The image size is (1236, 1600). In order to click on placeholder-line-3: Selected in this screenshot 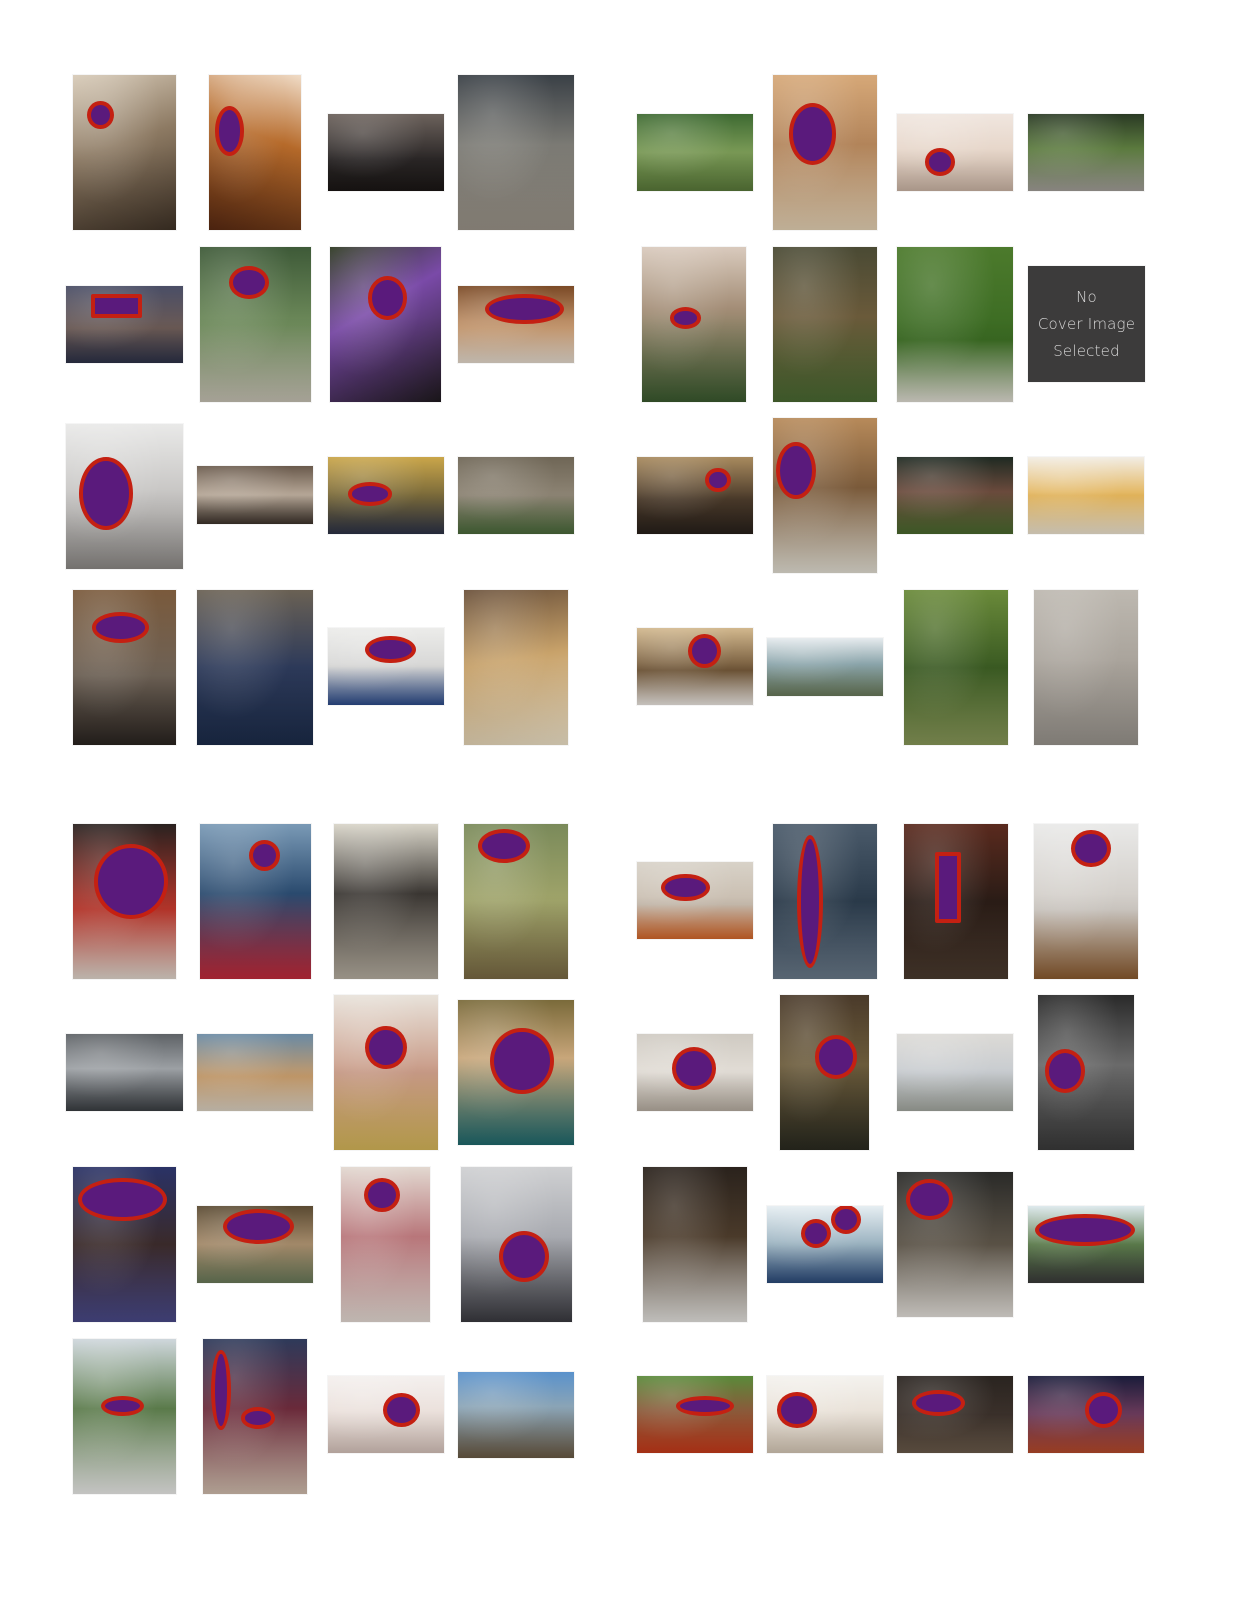, I will do `click(1086, 350)`.